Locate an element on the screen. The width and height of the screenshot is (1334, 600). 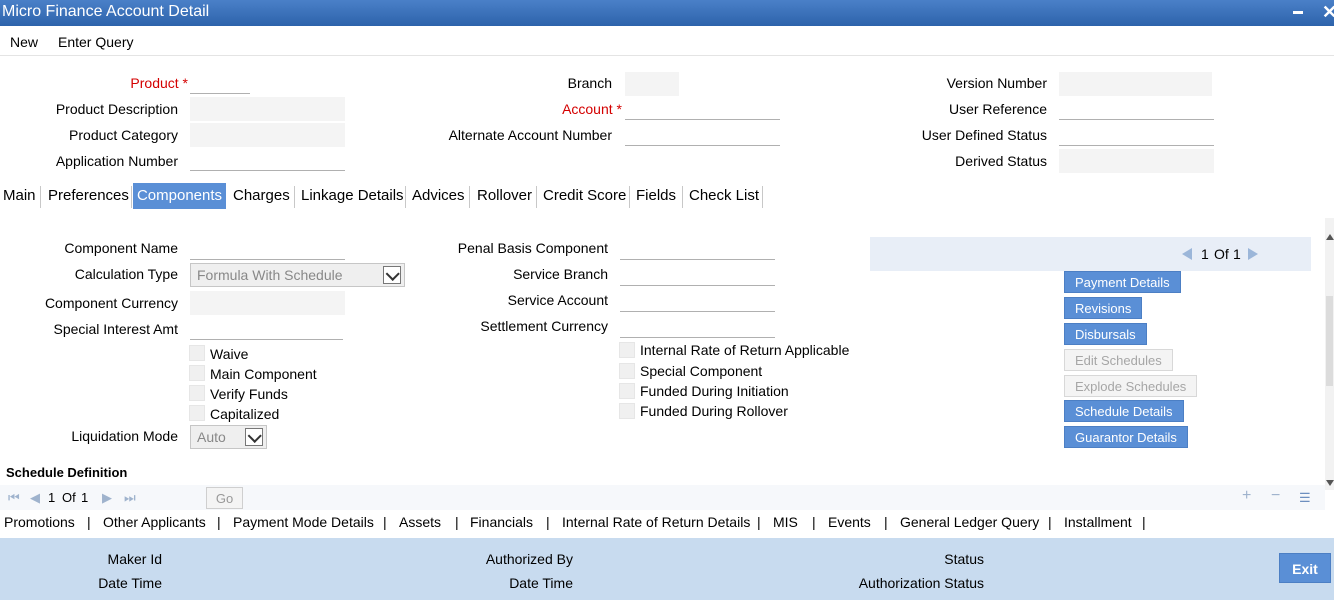
tab-components: Components is located at coordinates (179, 196).